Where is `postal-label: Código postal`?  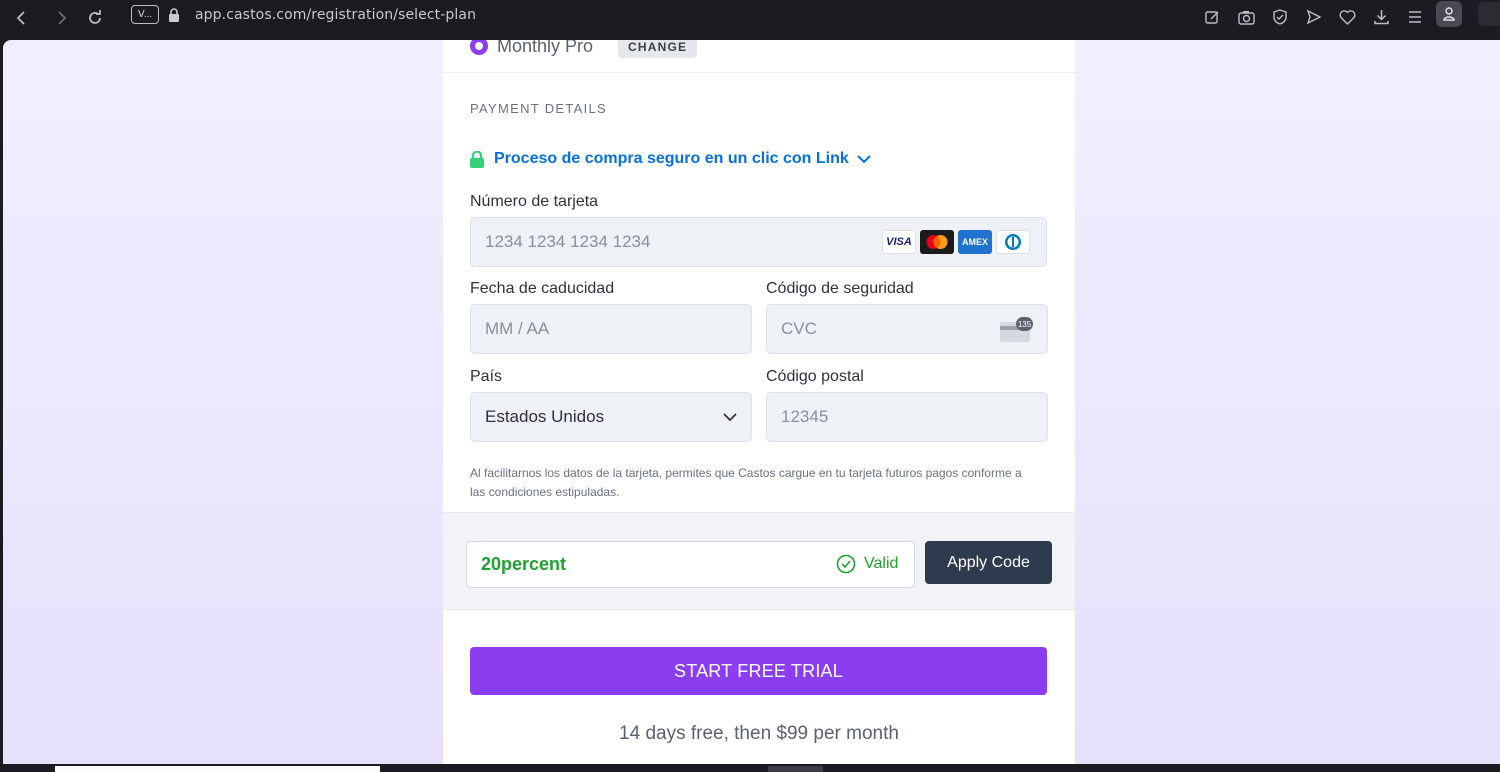 postal-label: Código postal is located at coordinates (815, 376).